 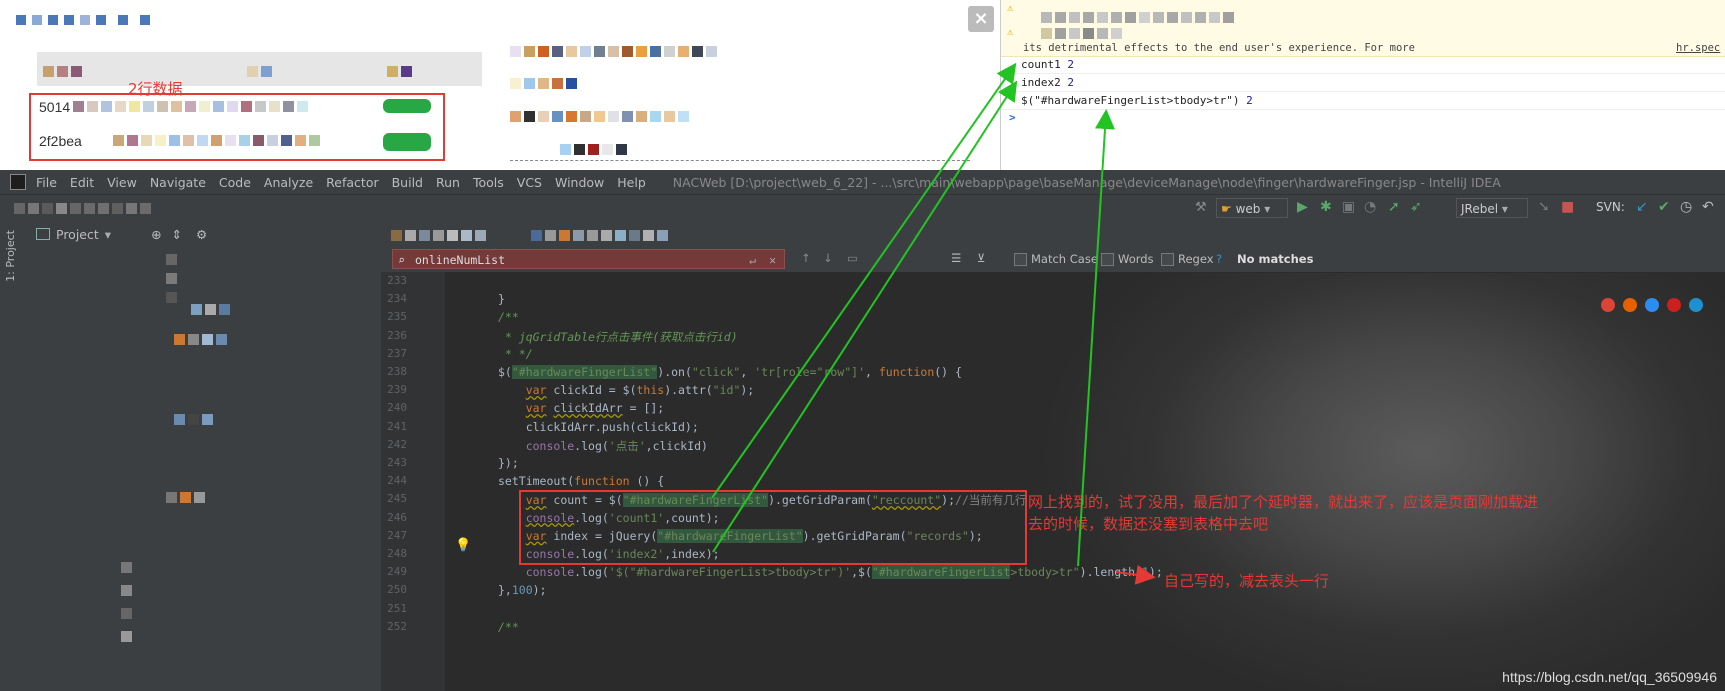 What do you see at coordinates (864, 280) in the screenshot?
I see `arrow-count` at bounding box center [864, 280].